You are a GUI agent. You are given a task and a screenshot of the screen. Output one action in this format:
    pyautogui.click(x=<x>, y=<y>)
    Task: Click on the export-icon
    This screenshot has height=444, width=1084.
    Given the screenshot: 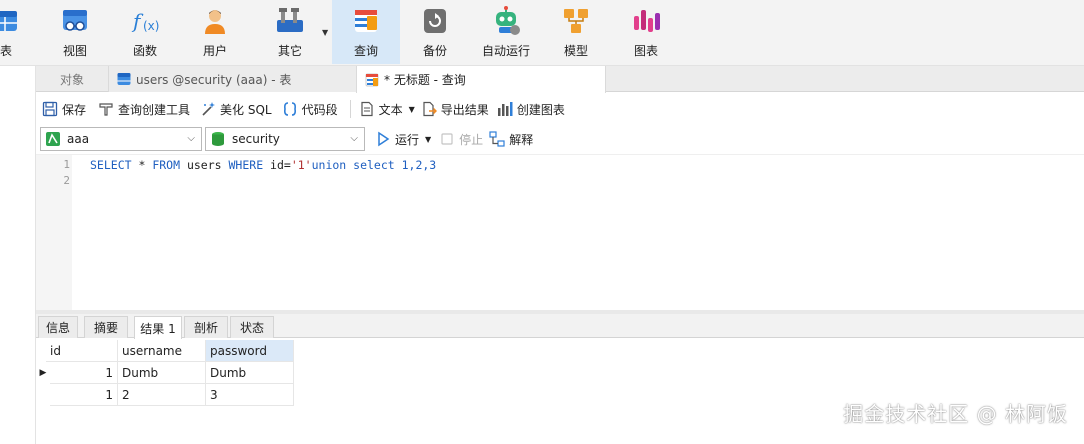 What is the action you would take?
    pyautogui.click(x=429, y=109)
    